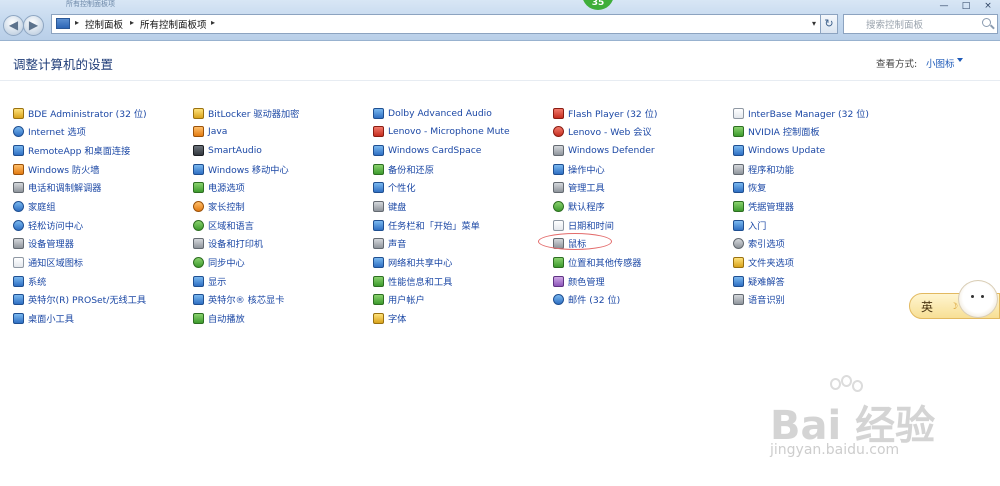 This screenshot has height=486, width=1000. Describe the element at coordinates (586, 299) in the screenshot. I see `cp-item-mail: 邮件 (32 位)` at that location.